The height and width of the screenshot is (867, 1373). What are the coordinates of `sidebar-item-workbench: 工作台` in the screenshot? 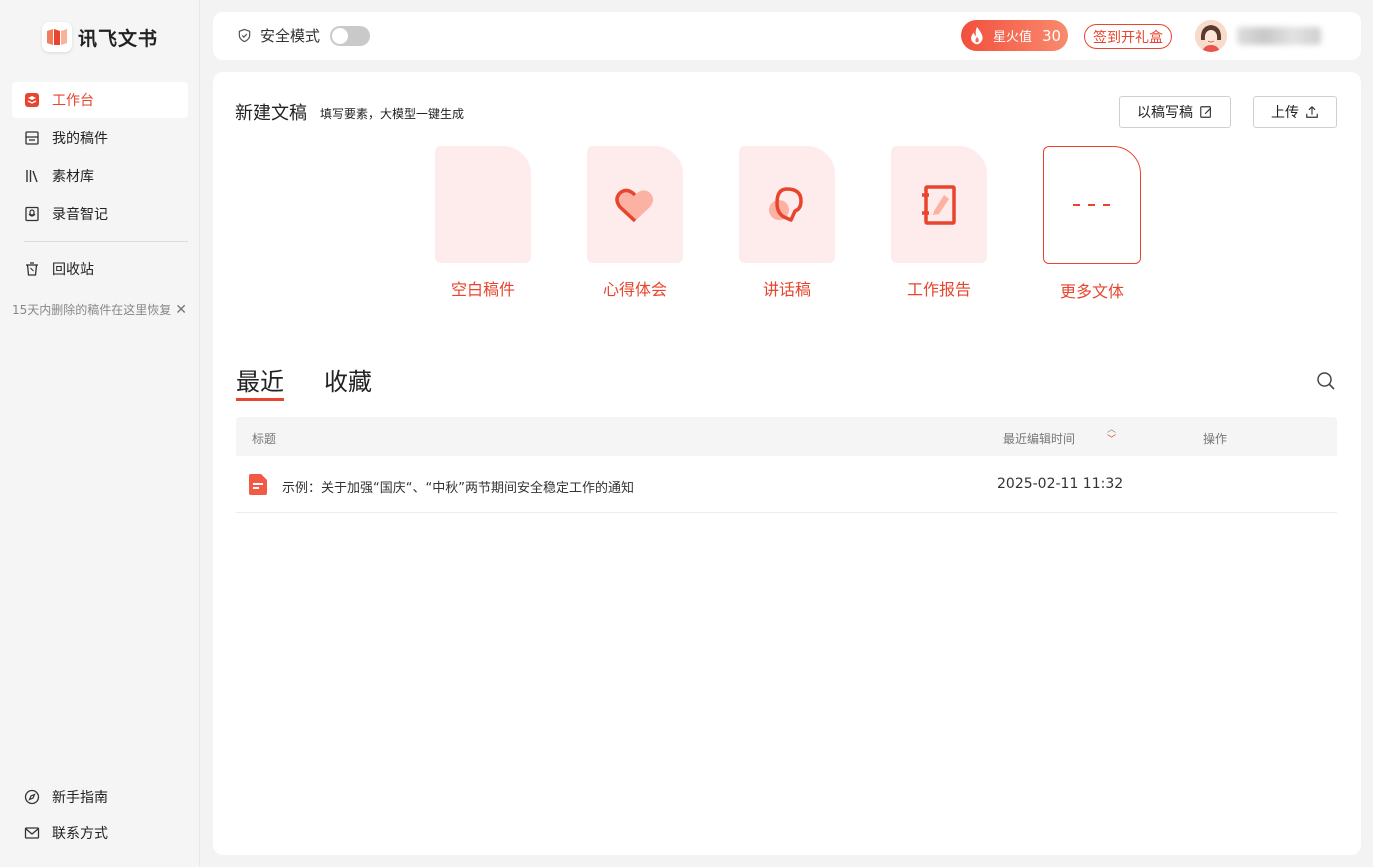 It's located at (100, 100).